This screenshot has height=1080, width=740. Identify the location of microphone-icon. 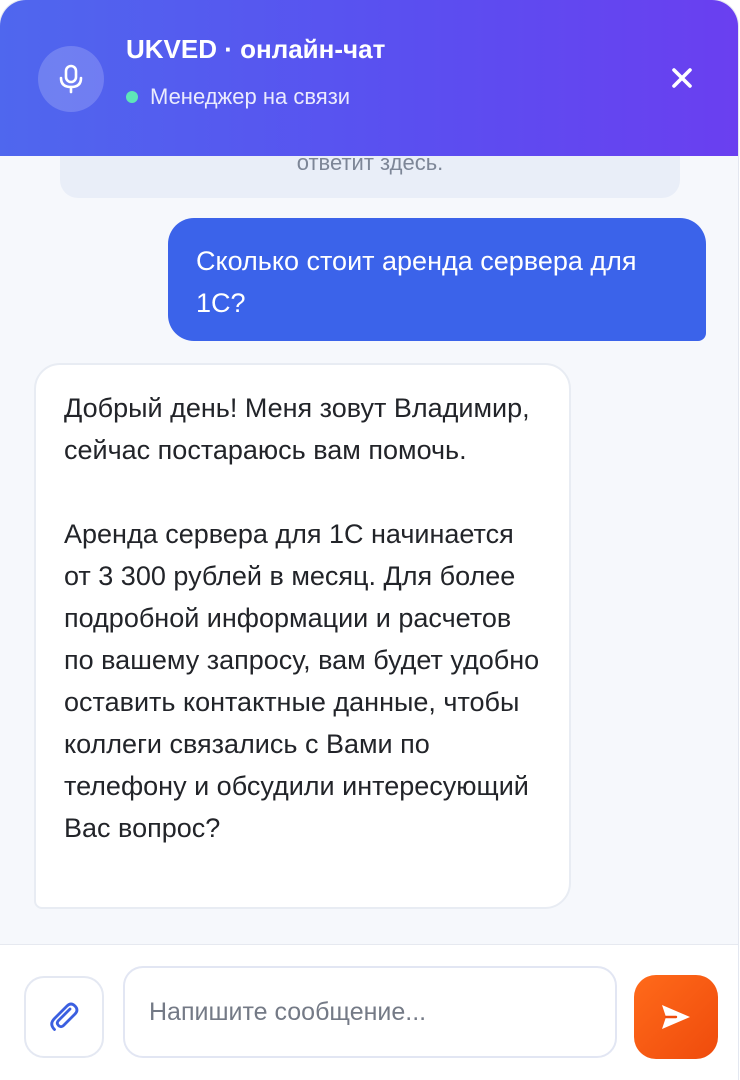
(71, 79).